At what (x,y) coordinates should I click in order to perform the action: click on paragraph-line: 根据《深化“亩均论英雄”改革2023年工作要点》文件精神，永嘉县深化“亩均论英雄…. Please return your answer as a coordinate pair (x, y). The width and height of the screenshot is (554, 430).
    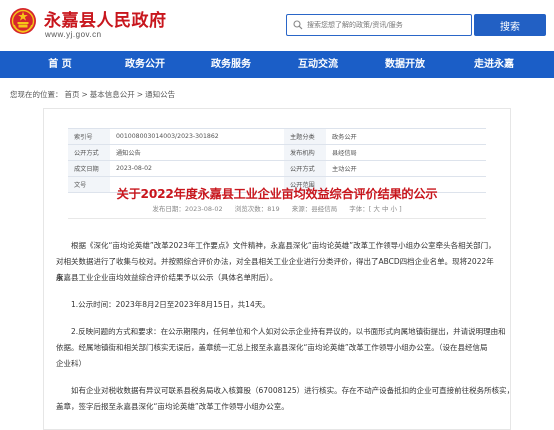
    Looking at the image, I should click on (283, 245).